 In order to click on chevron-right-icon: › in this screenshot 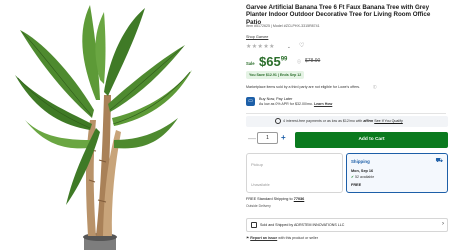, I will do `click(443, 224)`.